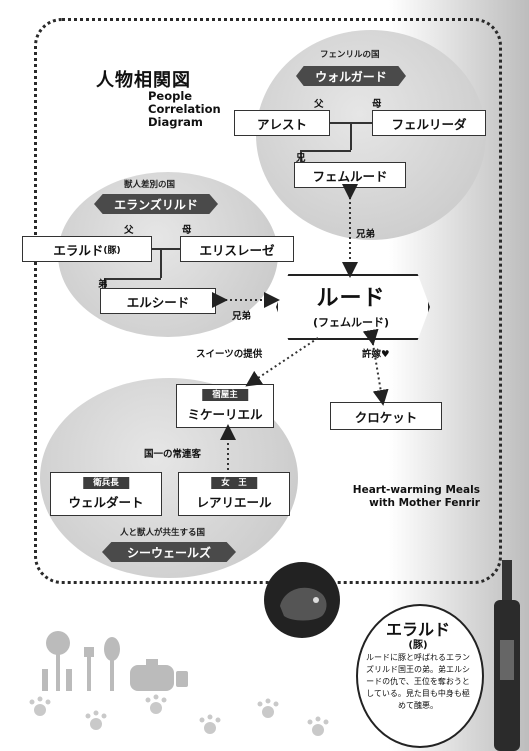 Image resolution: width=529 pixels, height=751 pixels. Describe the element at coordinates (115, 661) in the screenshot. I see `kitchenware-icon` at that location.